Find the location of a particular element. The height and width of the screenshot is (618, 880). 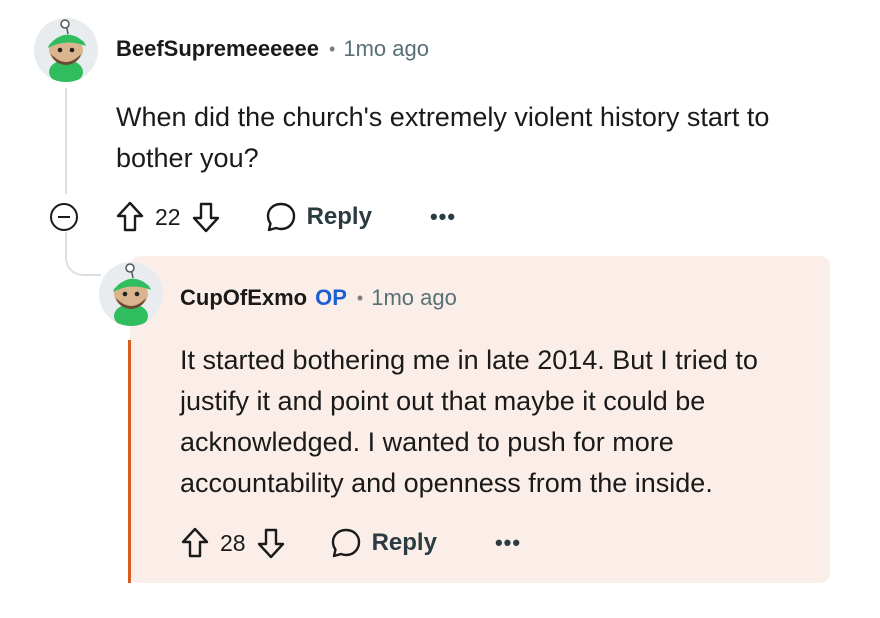

comment-meta: BeefSupremeeeeee • 1mo ago is located at coordinates (272, 49).